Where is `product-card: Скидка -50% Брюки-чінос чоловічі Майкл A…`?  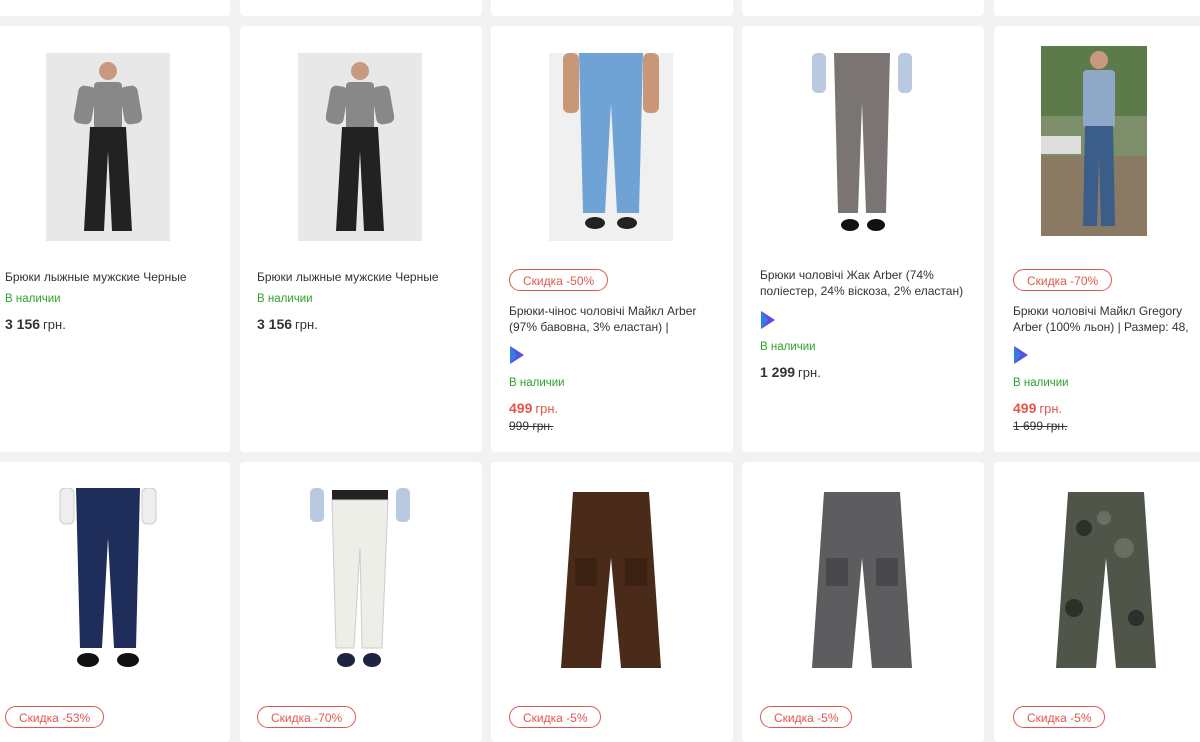
product-card: Скидка -50% Брюки-чінос чоловічі Майкл A… is located at coordinates (612, 239).